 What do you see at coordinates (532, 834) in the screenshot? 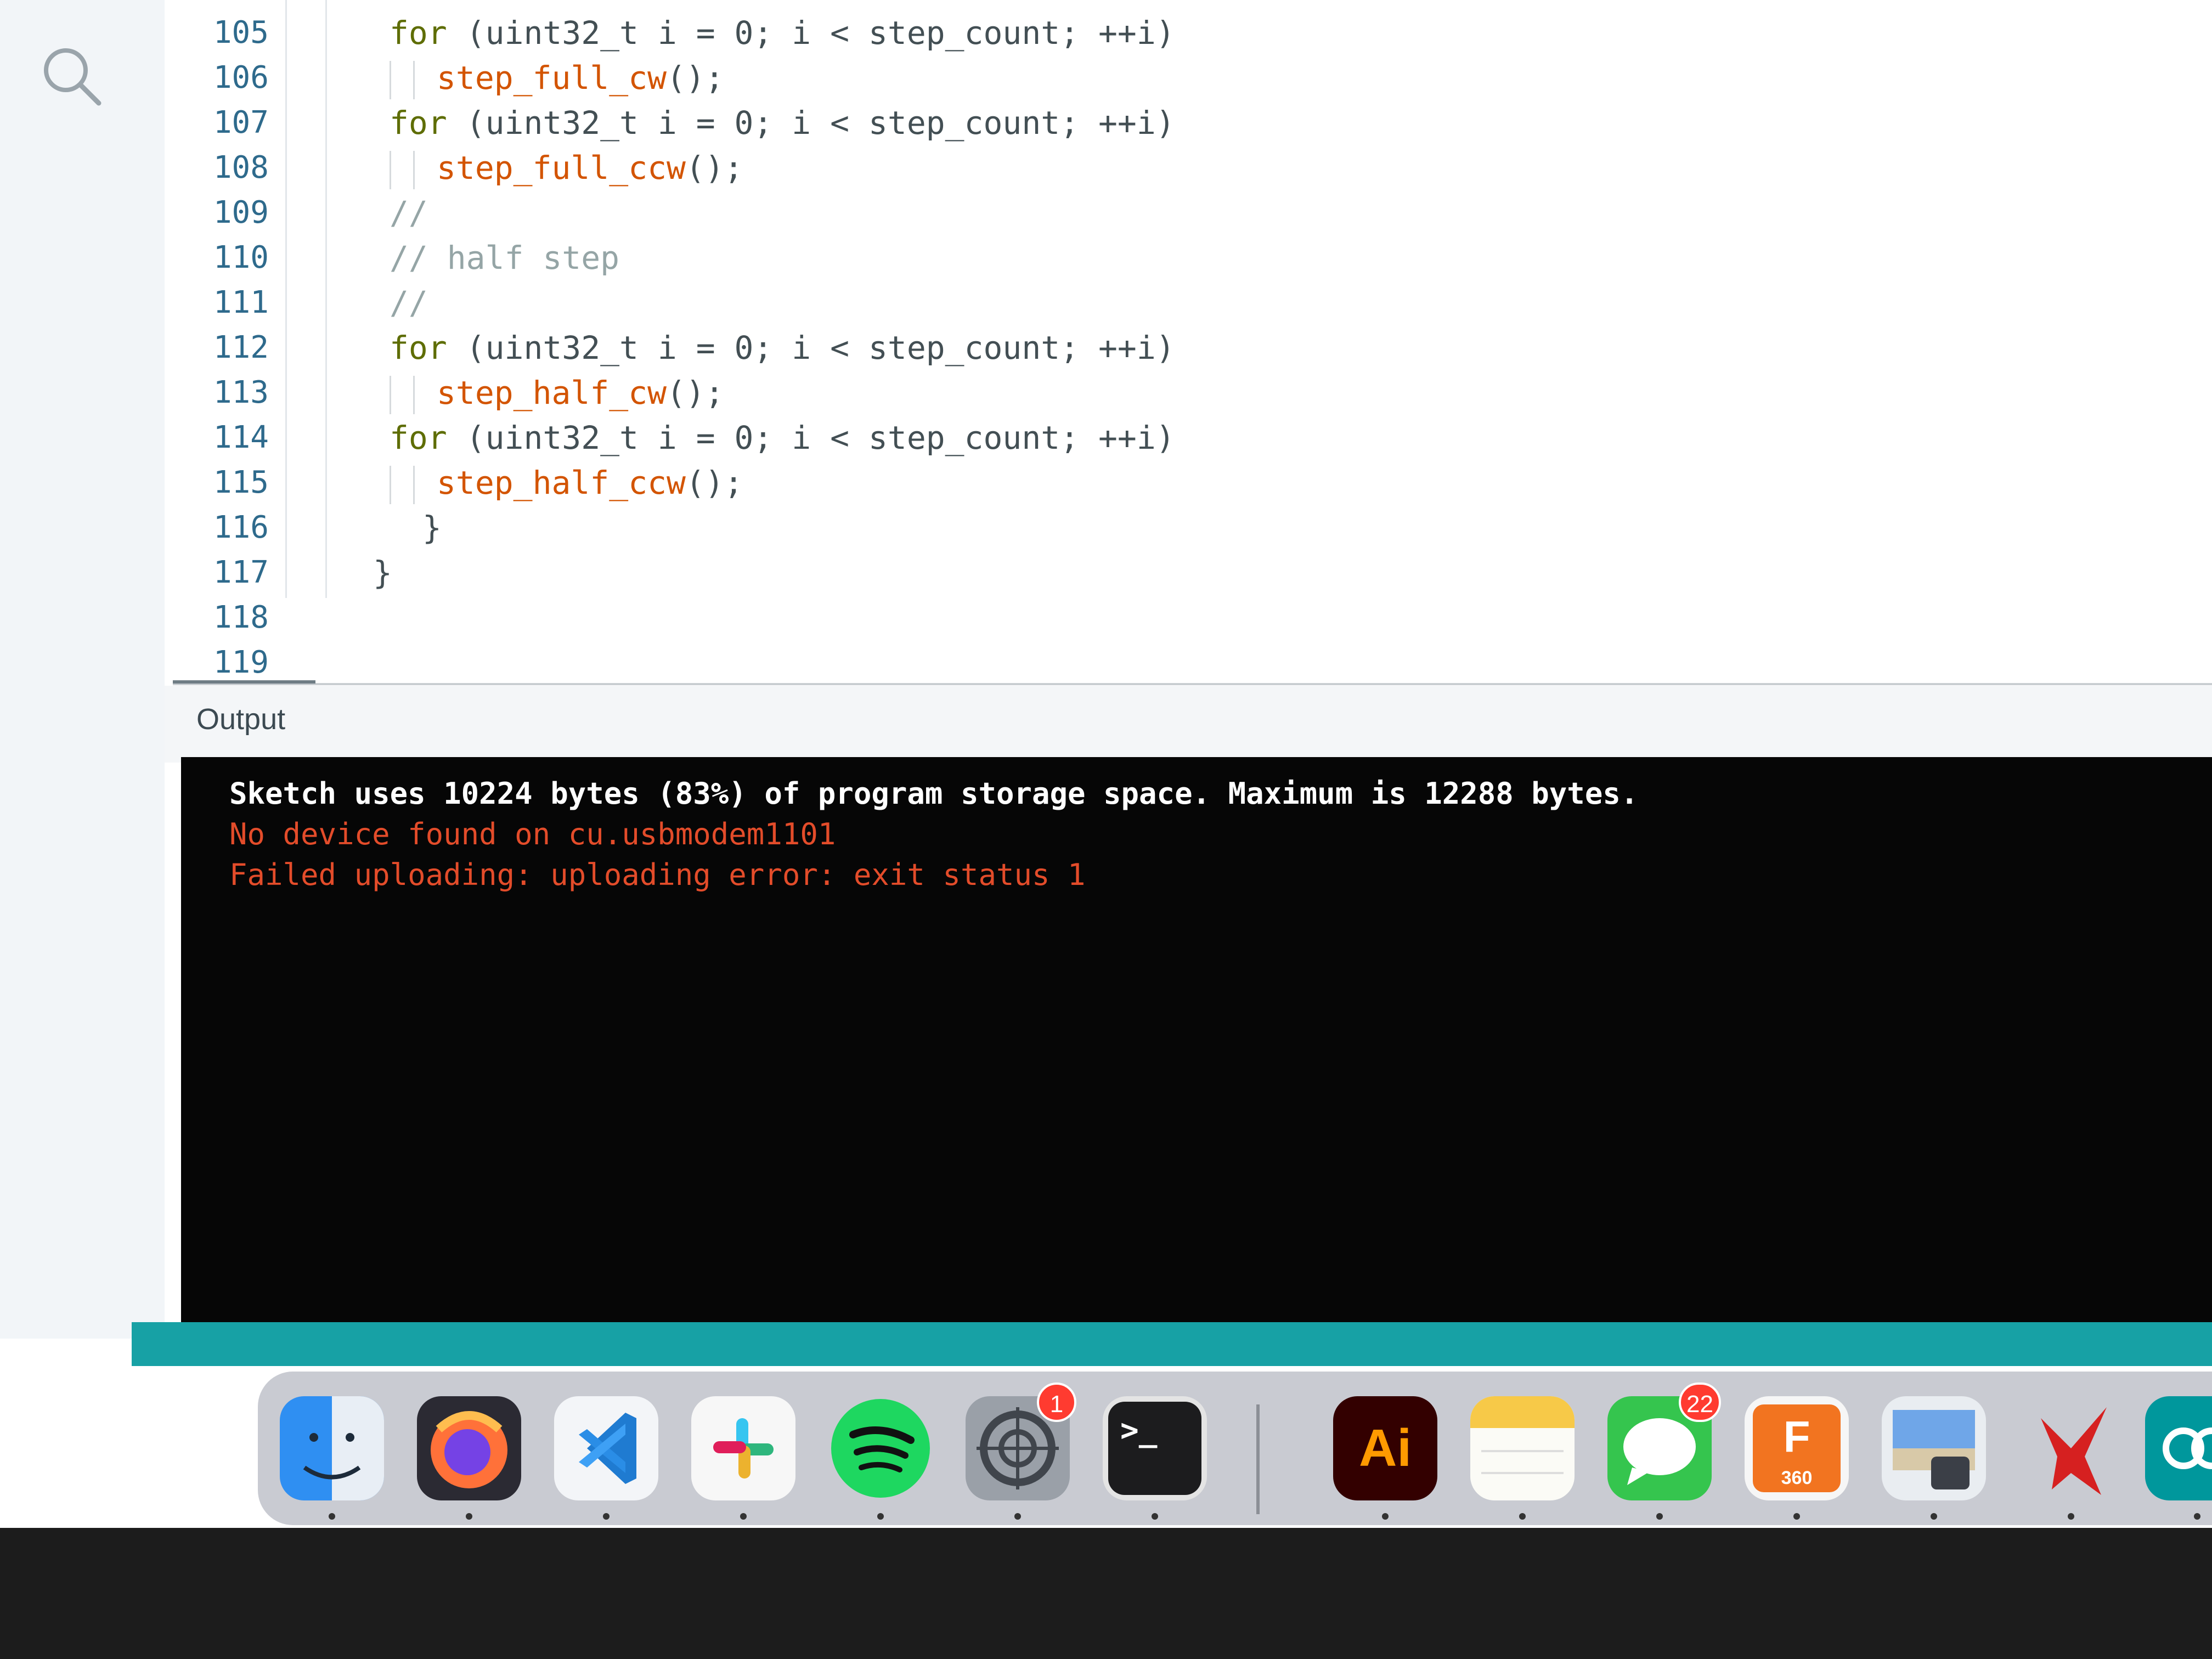
I see `console-error-line: No device found on cu.usbmodem1101` at bounding box center [532, 834].